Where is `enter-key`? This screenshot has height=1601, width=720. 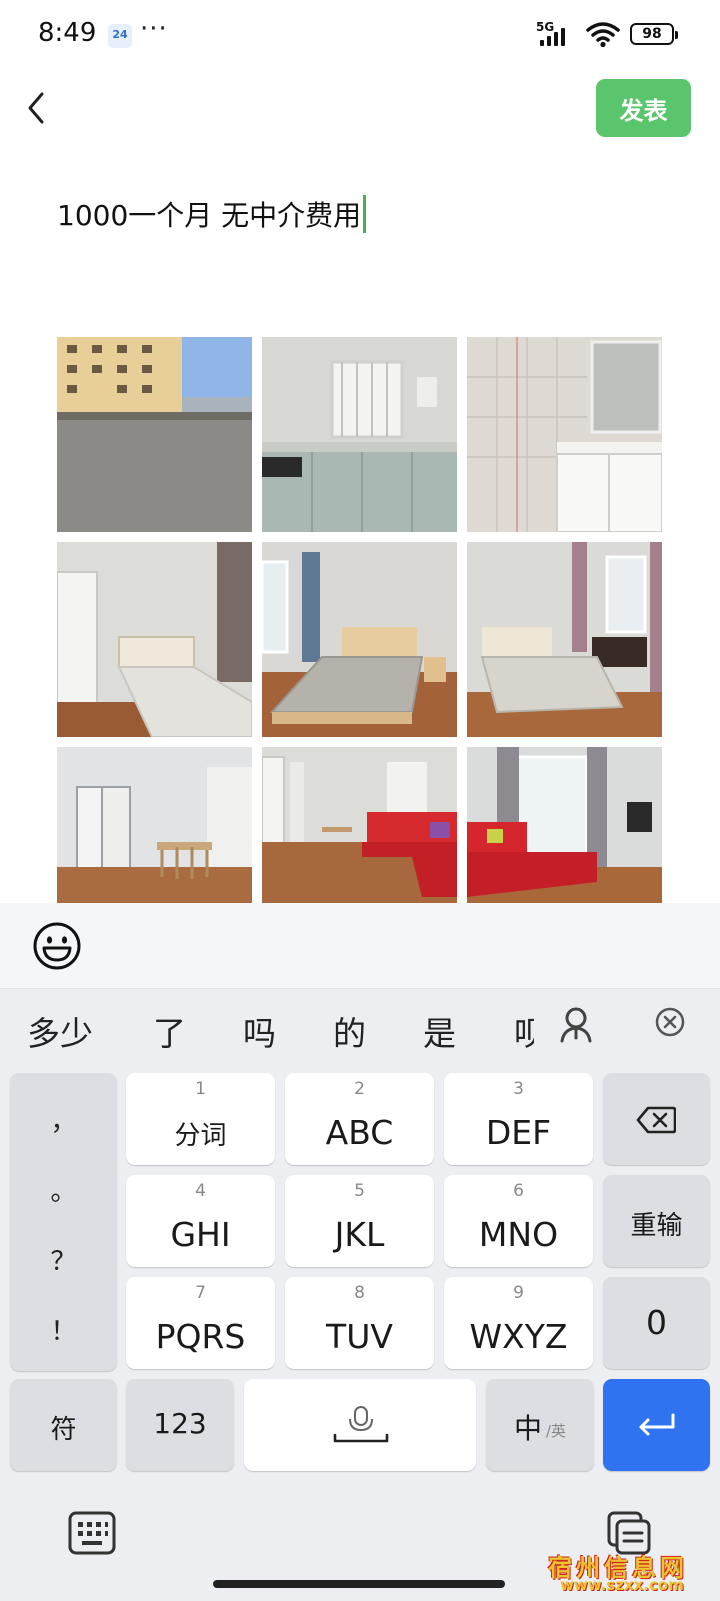 enter-key is located at coordinates (656, 1425).